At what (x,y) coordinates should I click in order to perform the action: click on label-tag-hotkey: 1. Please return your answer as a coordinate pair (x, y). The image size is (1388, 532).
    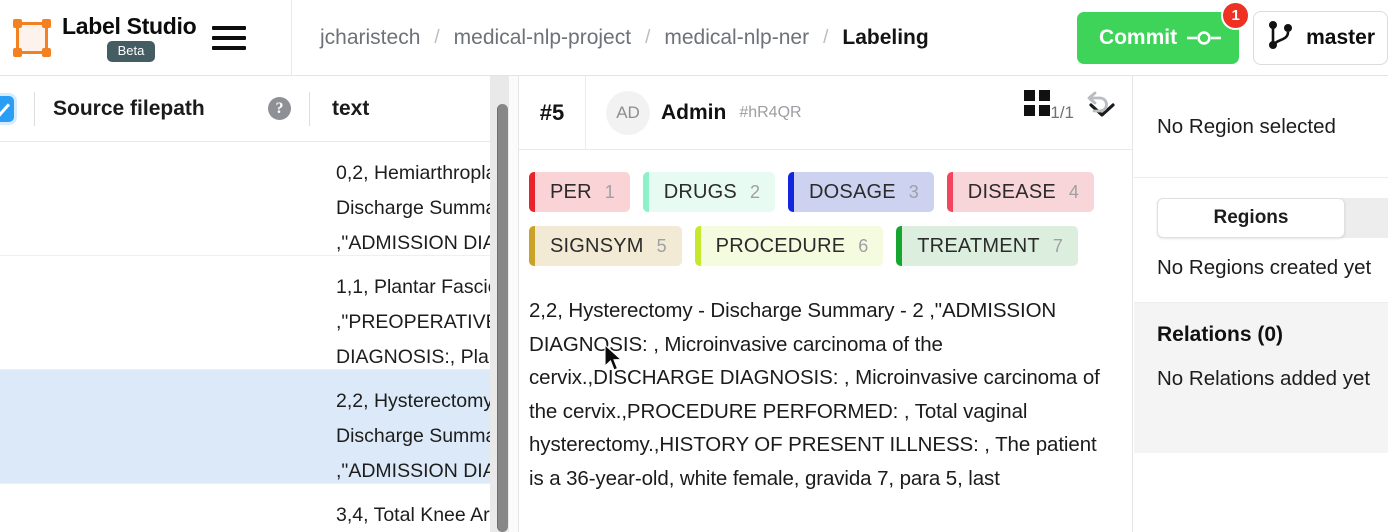
    Looking at the image, I should click on (609, 191).